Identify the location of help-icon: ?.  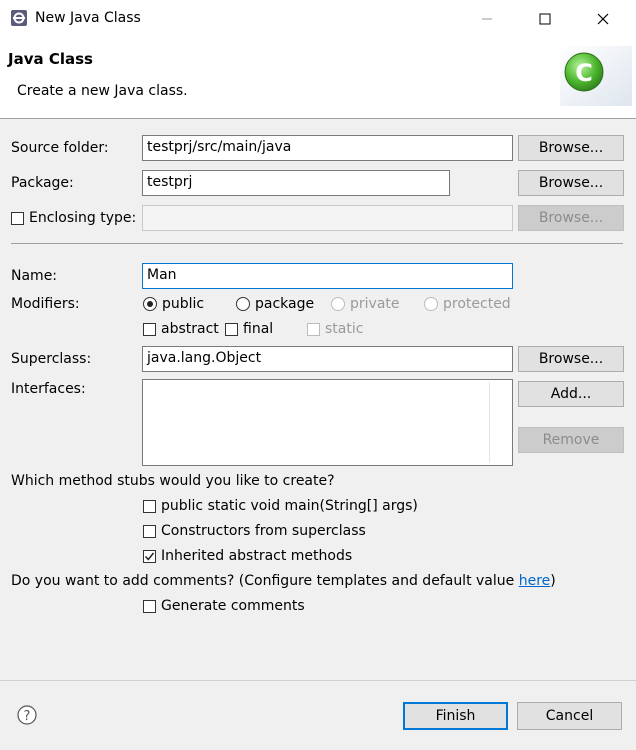
(27, 715).